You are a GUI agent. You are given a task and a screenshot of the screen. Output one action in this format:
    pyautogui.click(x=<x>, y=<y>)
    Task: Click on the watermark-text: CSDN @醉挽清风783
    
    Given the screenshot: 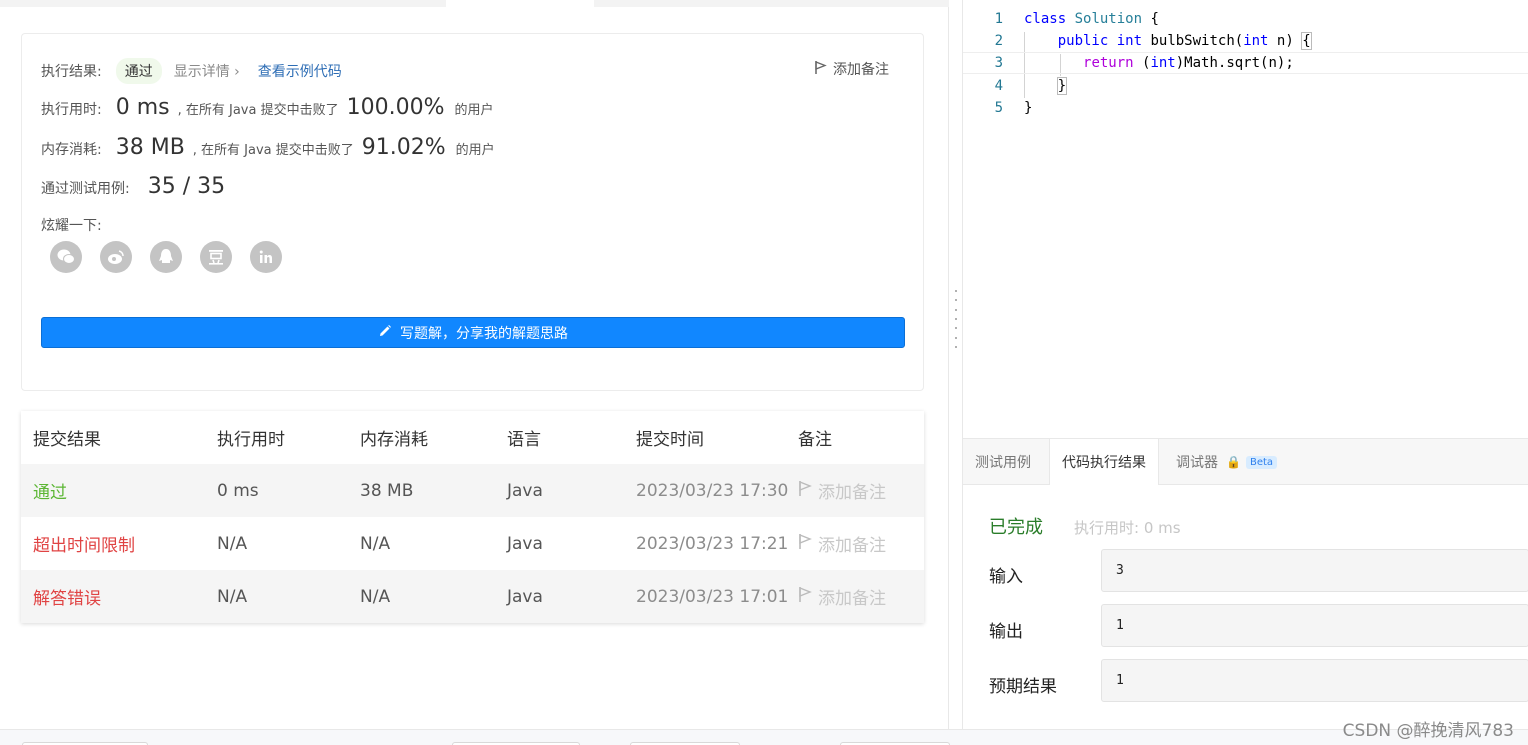 What is the action you would take?
    pyautogui.click(x=1428, y=731)
    